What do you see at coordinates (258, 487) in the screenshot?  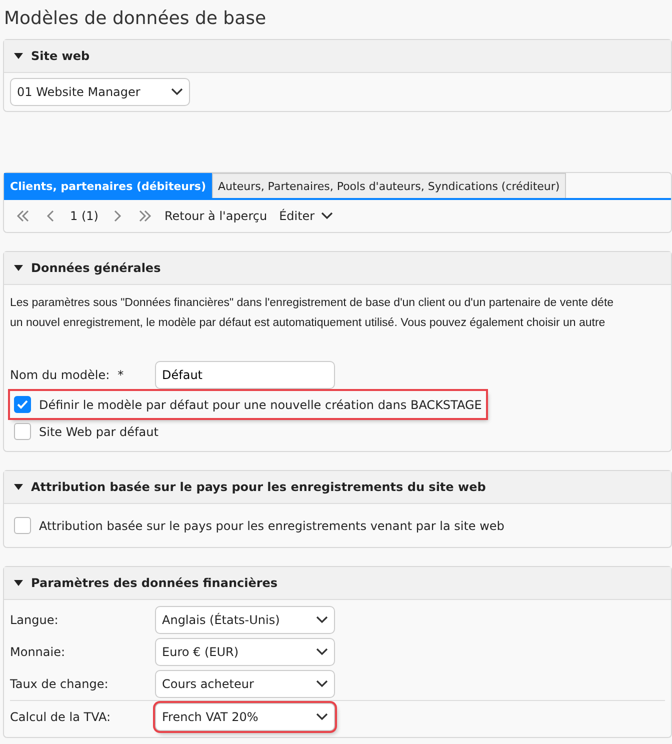 I see `panel-title: Attribution basée sur le pays pour les enregistrements du site web` at bounding box center [258, 487].